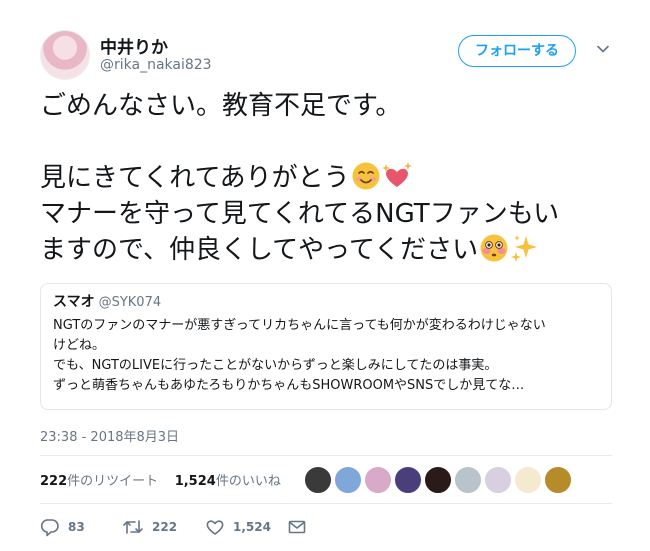  I want to click on tweet-line: マナーを守って見てくれてるNGTファンもい, so click(300, 214).